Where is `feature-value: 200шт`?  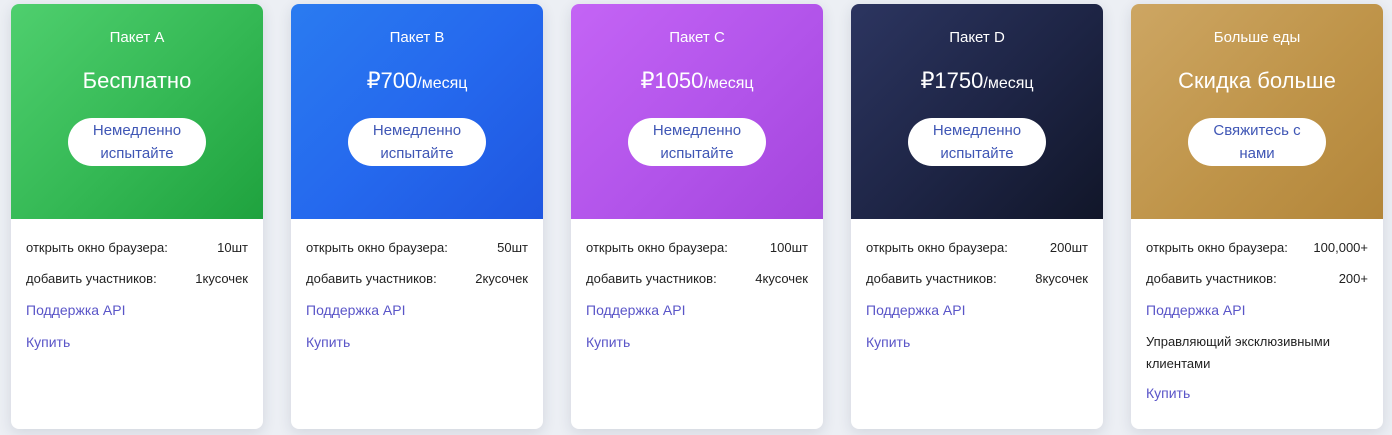 feature-value: 200шт is located at coordinates (1068, 247).